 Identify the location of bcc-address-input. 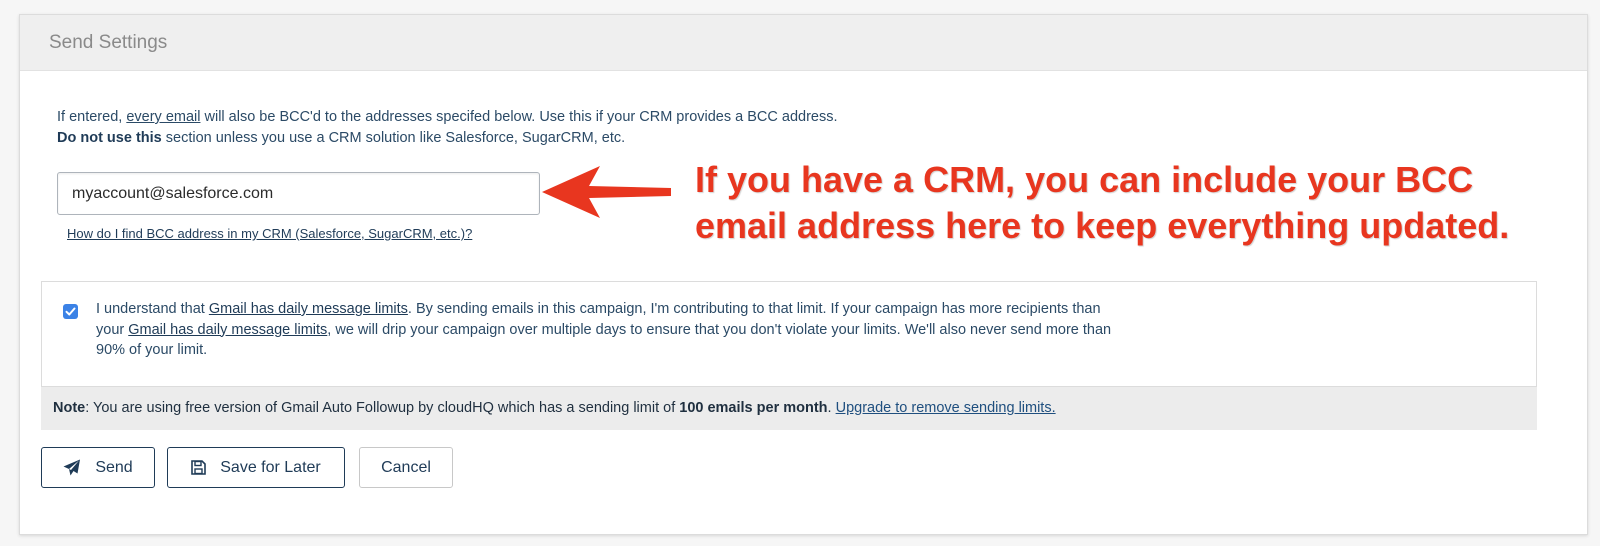
(298, 193).